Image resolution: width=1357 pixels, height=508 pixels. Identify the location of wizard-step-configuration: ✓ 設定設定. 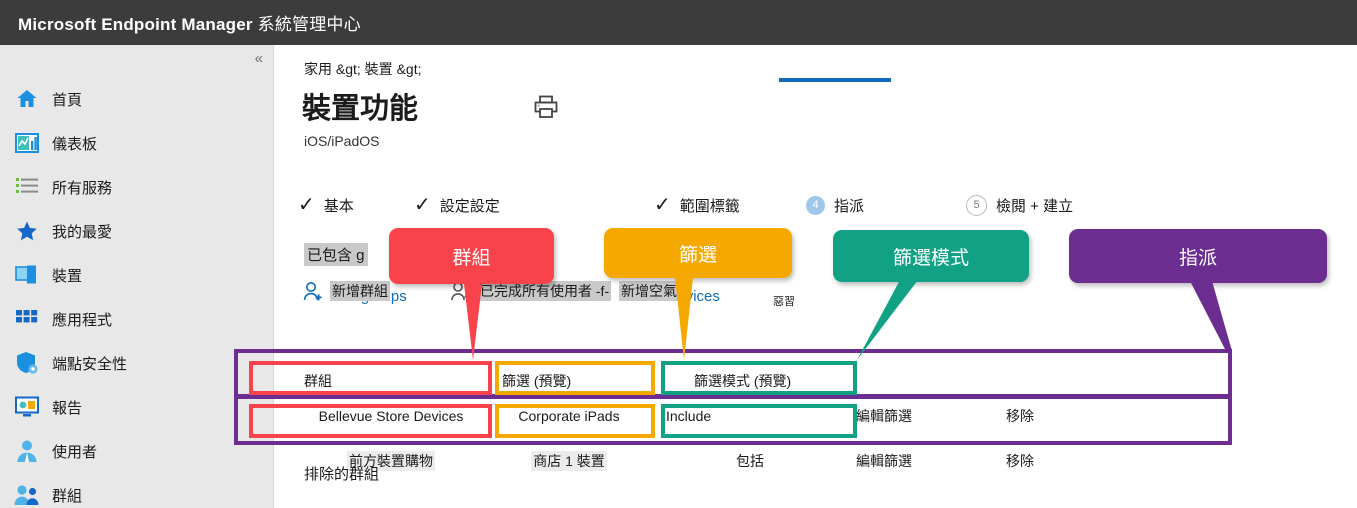
(457, 205).